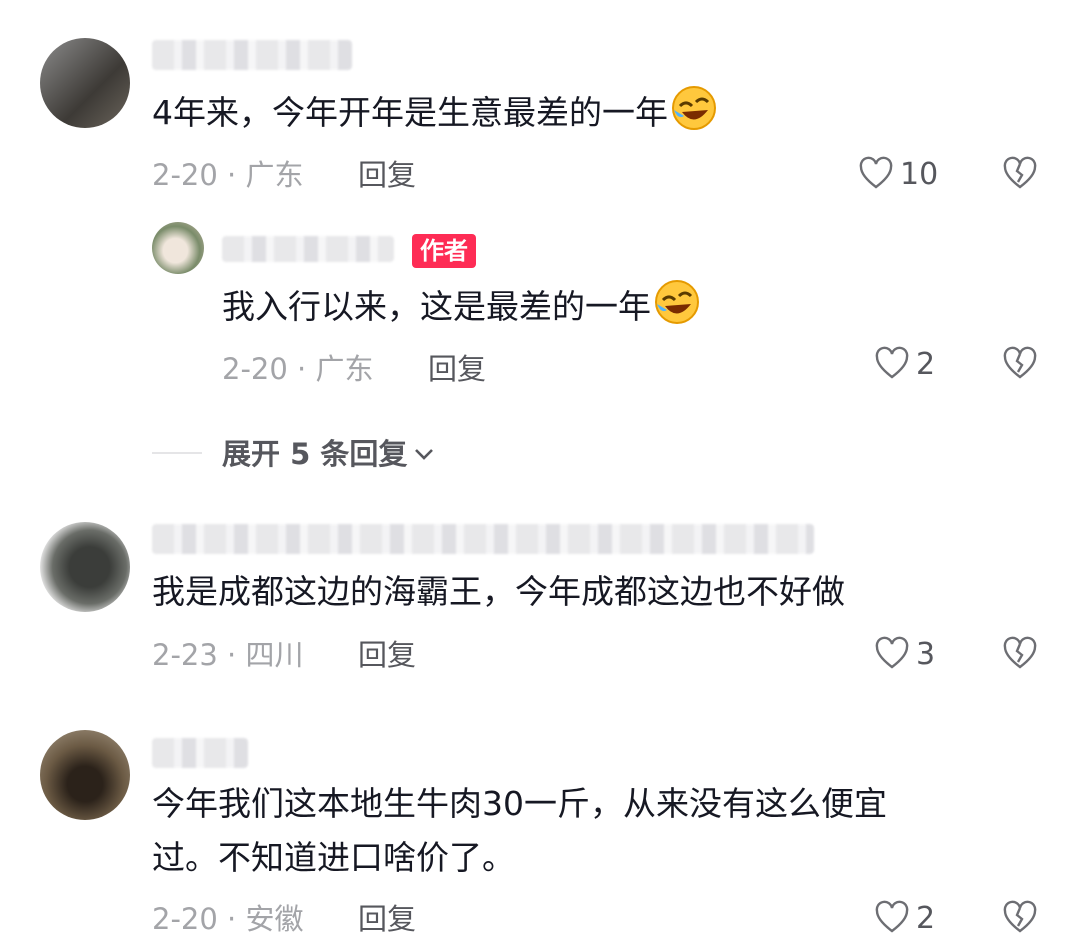  What do you see at coordinates (228, 655) in the screenshot?
I see `comment-date-location: 2-23 · 四川` at bounding box center [228, 655].